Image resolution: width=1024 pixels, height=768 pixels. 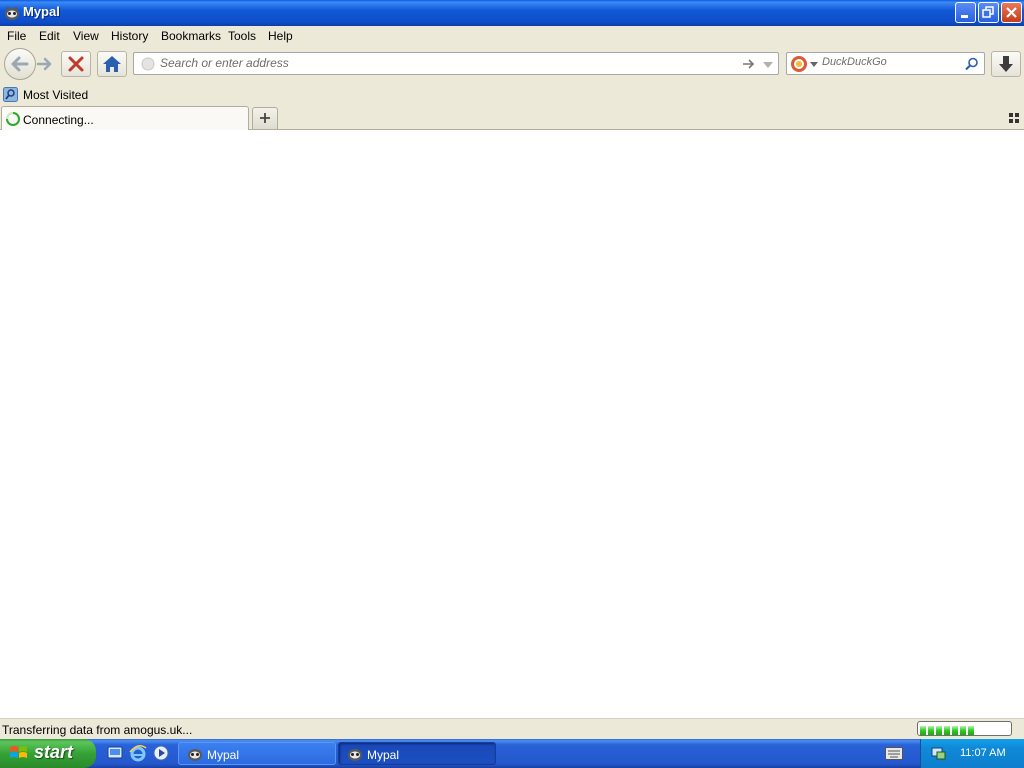 I want to click on taskbar-item-mypal: Mypal, so click(x=257, y=753).